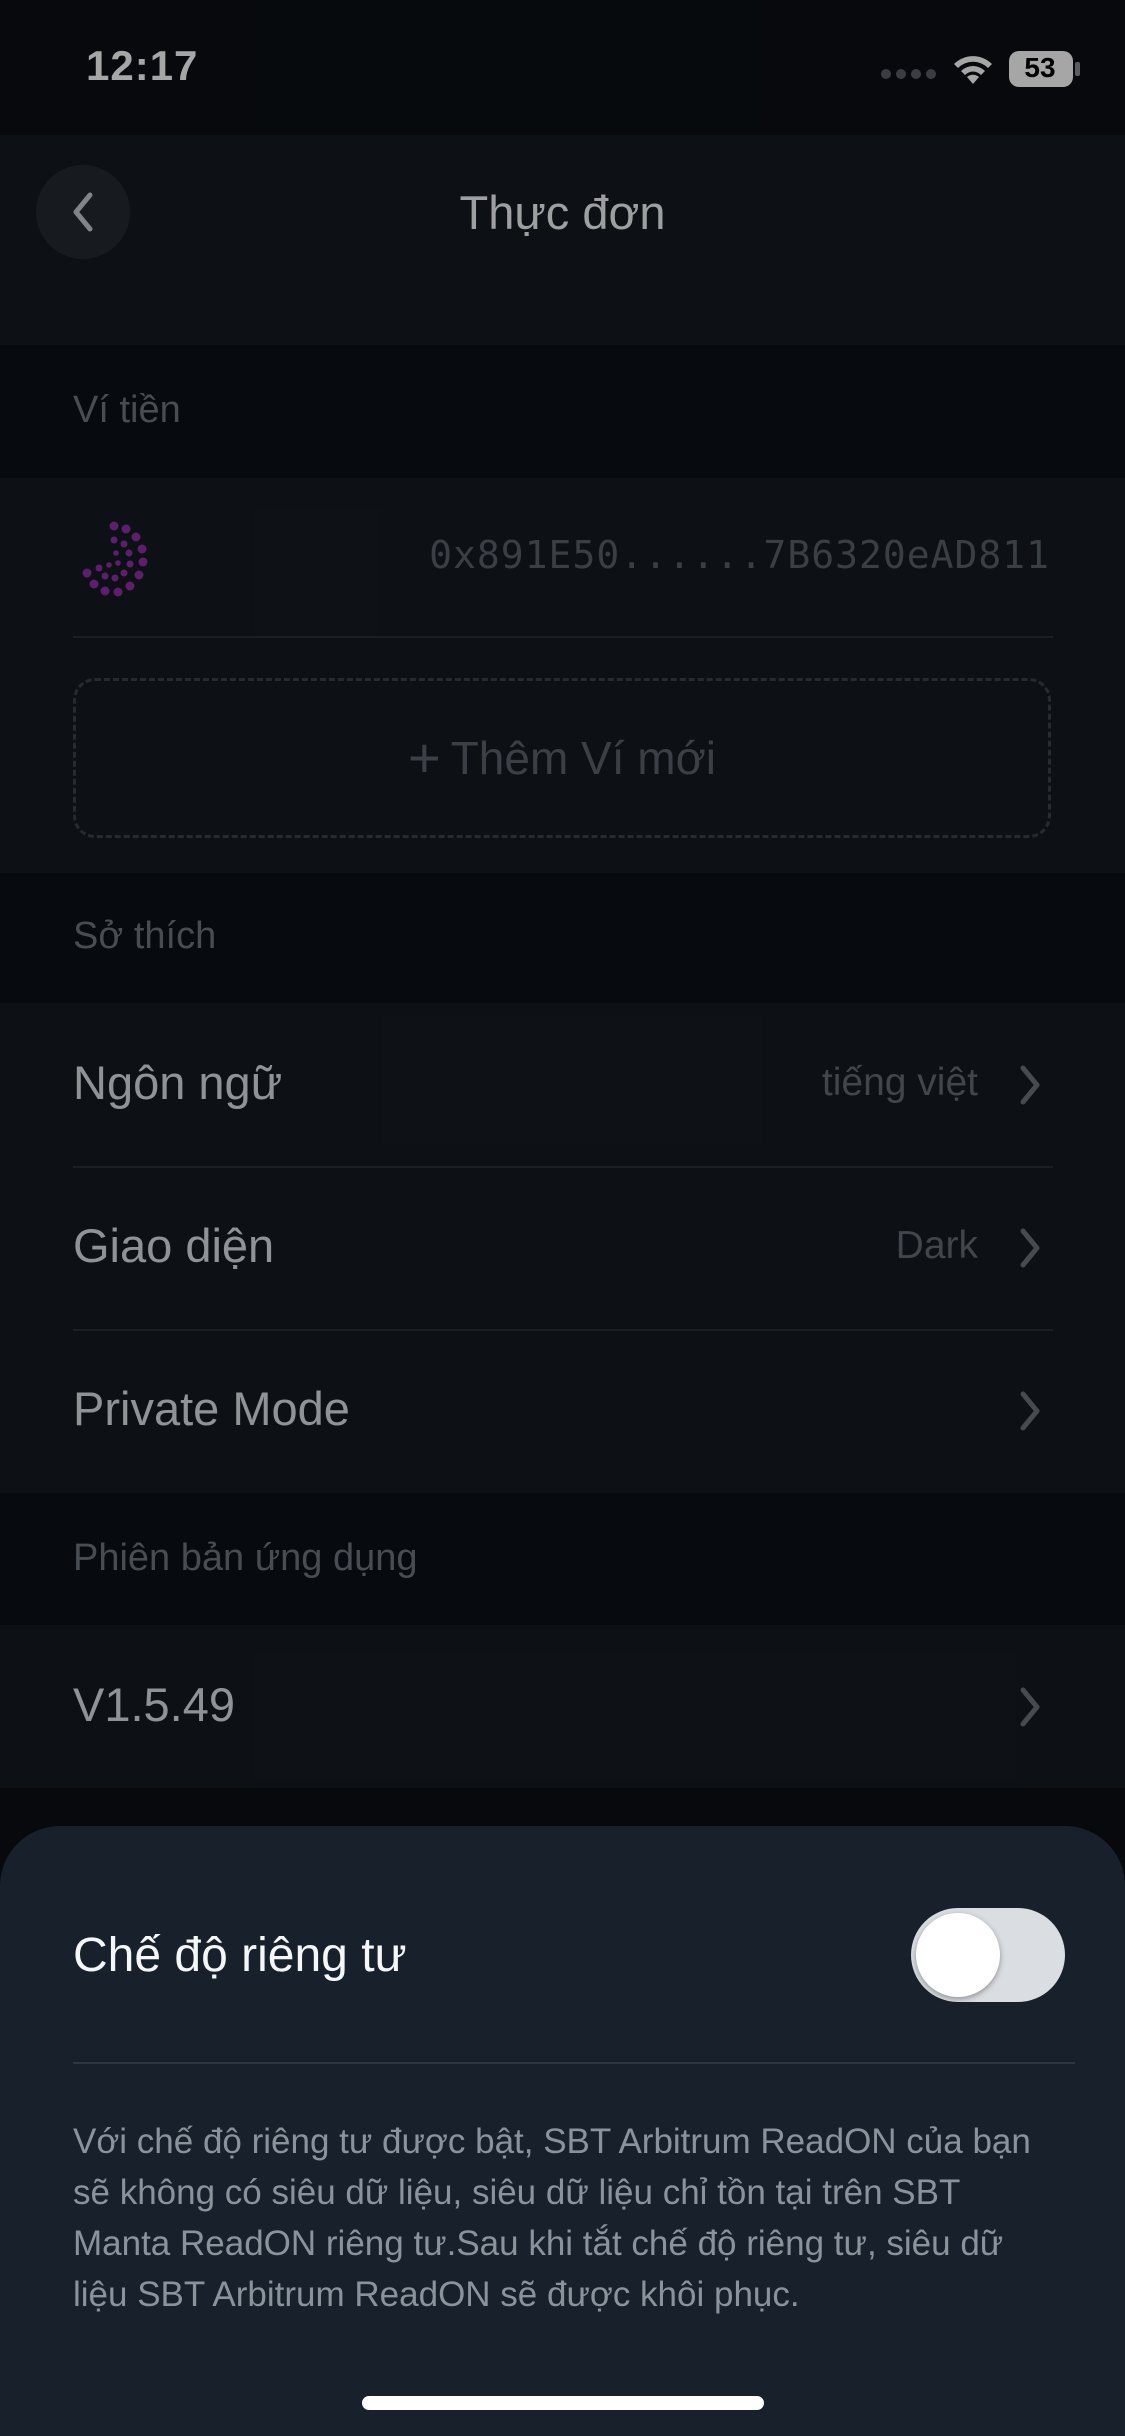 The width and height of the screenshot is (1125, 2436). I want to click on private-mode-toggle, so click(988, 1955).